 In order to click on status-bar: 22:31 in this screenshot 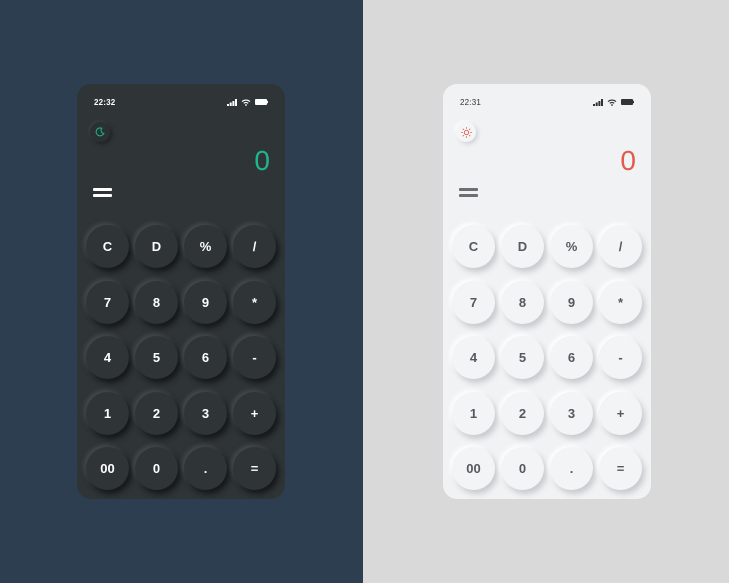, I will do `click(547, 102)`.